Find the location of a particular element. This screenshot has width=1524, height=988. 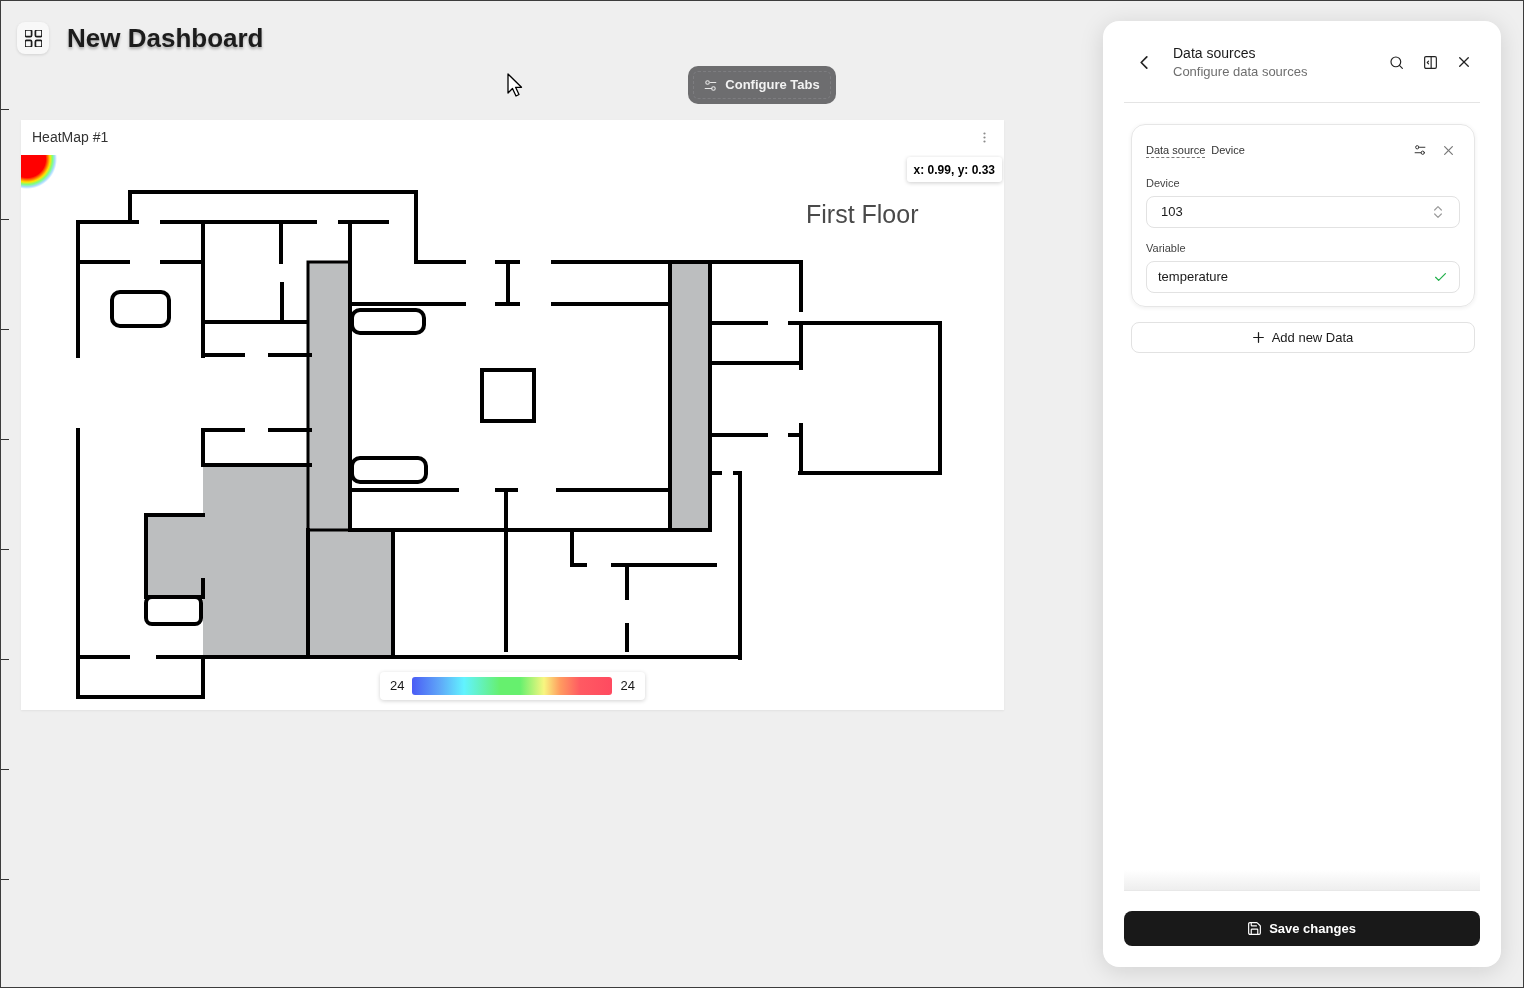

coordinates-tooltip: x: 0.99, y: 0.33 is located at coordinates (954, 169).